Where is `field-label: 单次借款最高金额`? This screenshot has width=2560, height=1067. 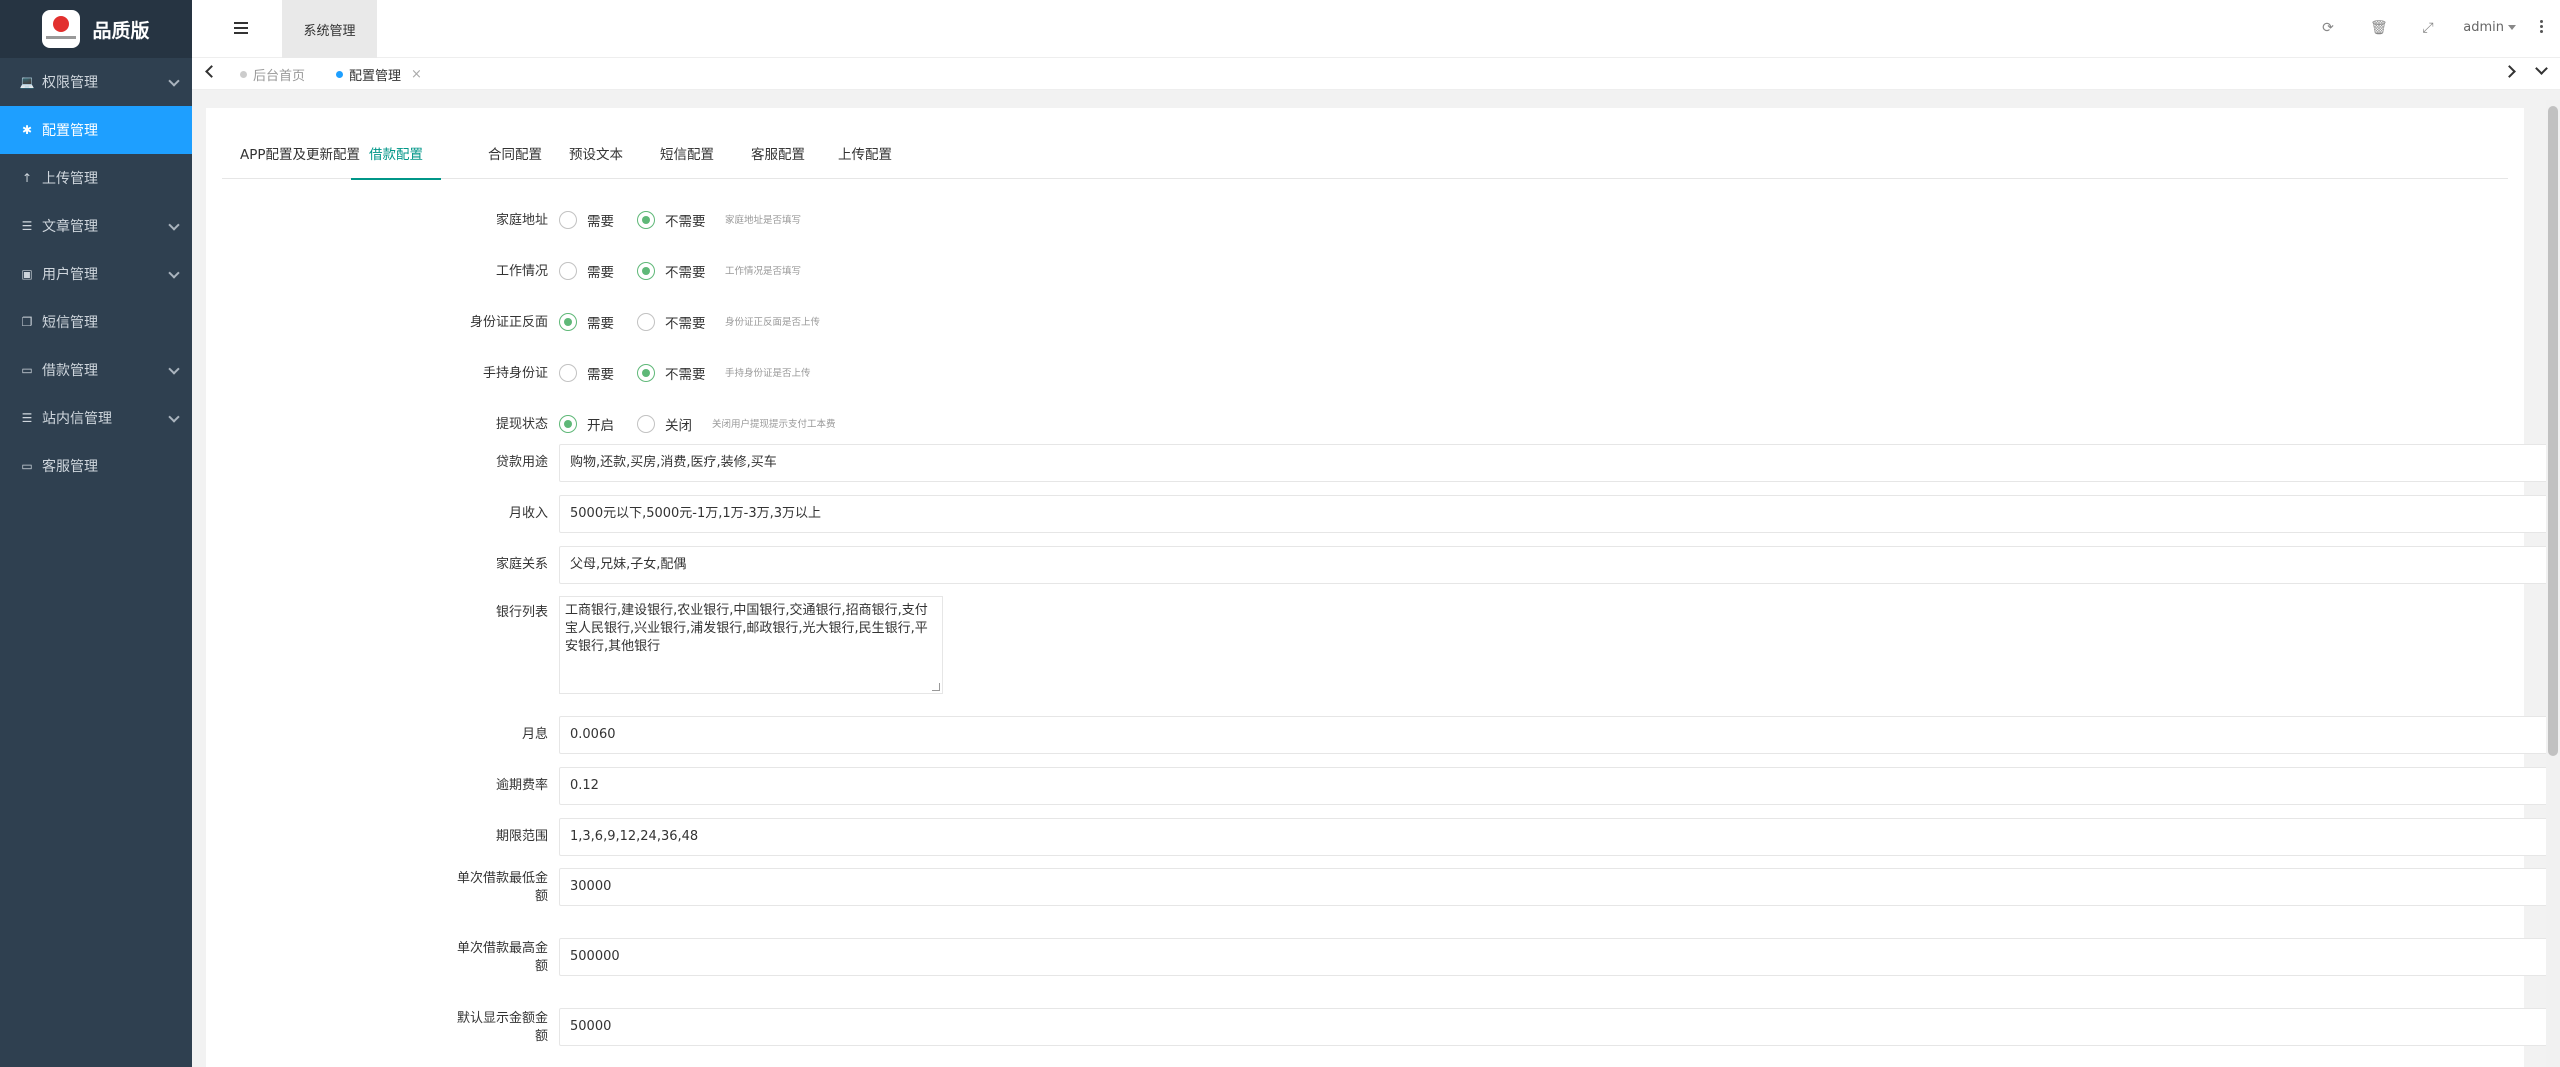 field-label: 单次借款最高金额 is located at coordinates (385, 958).